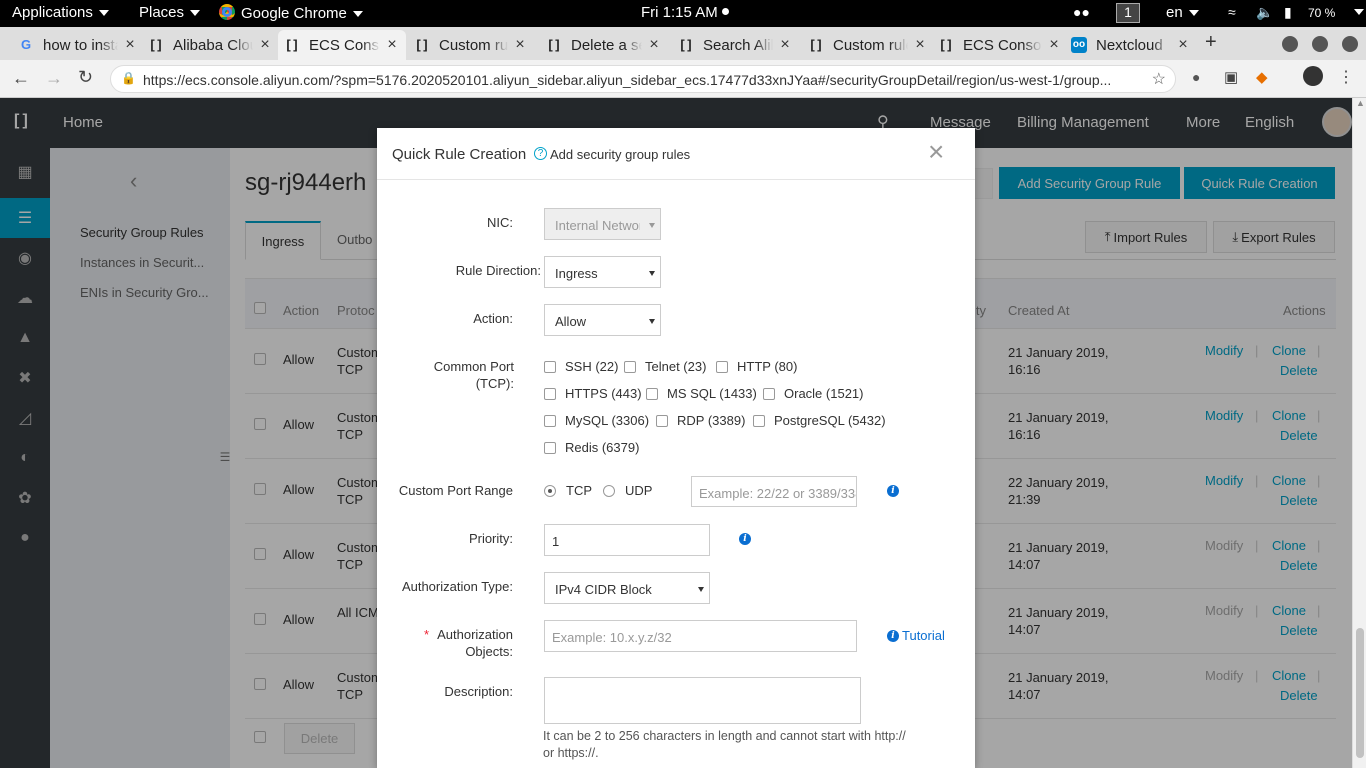 Image resolution: width=1366 pixels, height=768 pixels. I want to click on custom-port-range-label: Custom Port Range, so click(455, 490).